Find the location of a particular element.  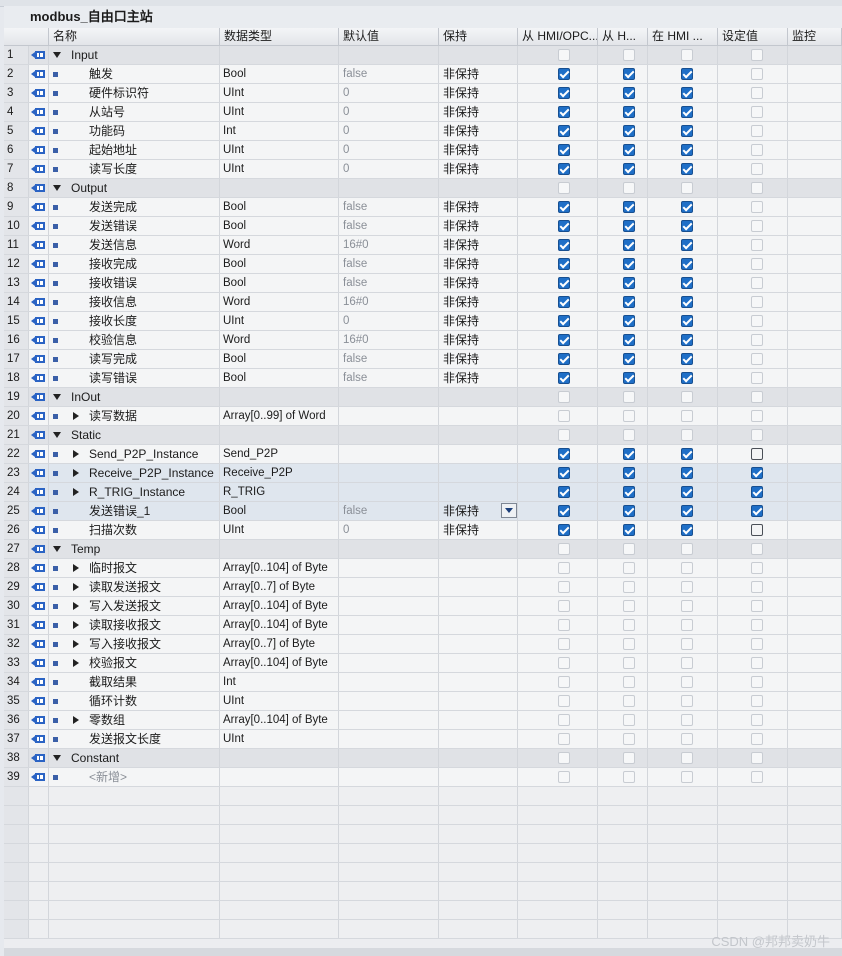

name-cell: Input is located at coordinates (134, 55).